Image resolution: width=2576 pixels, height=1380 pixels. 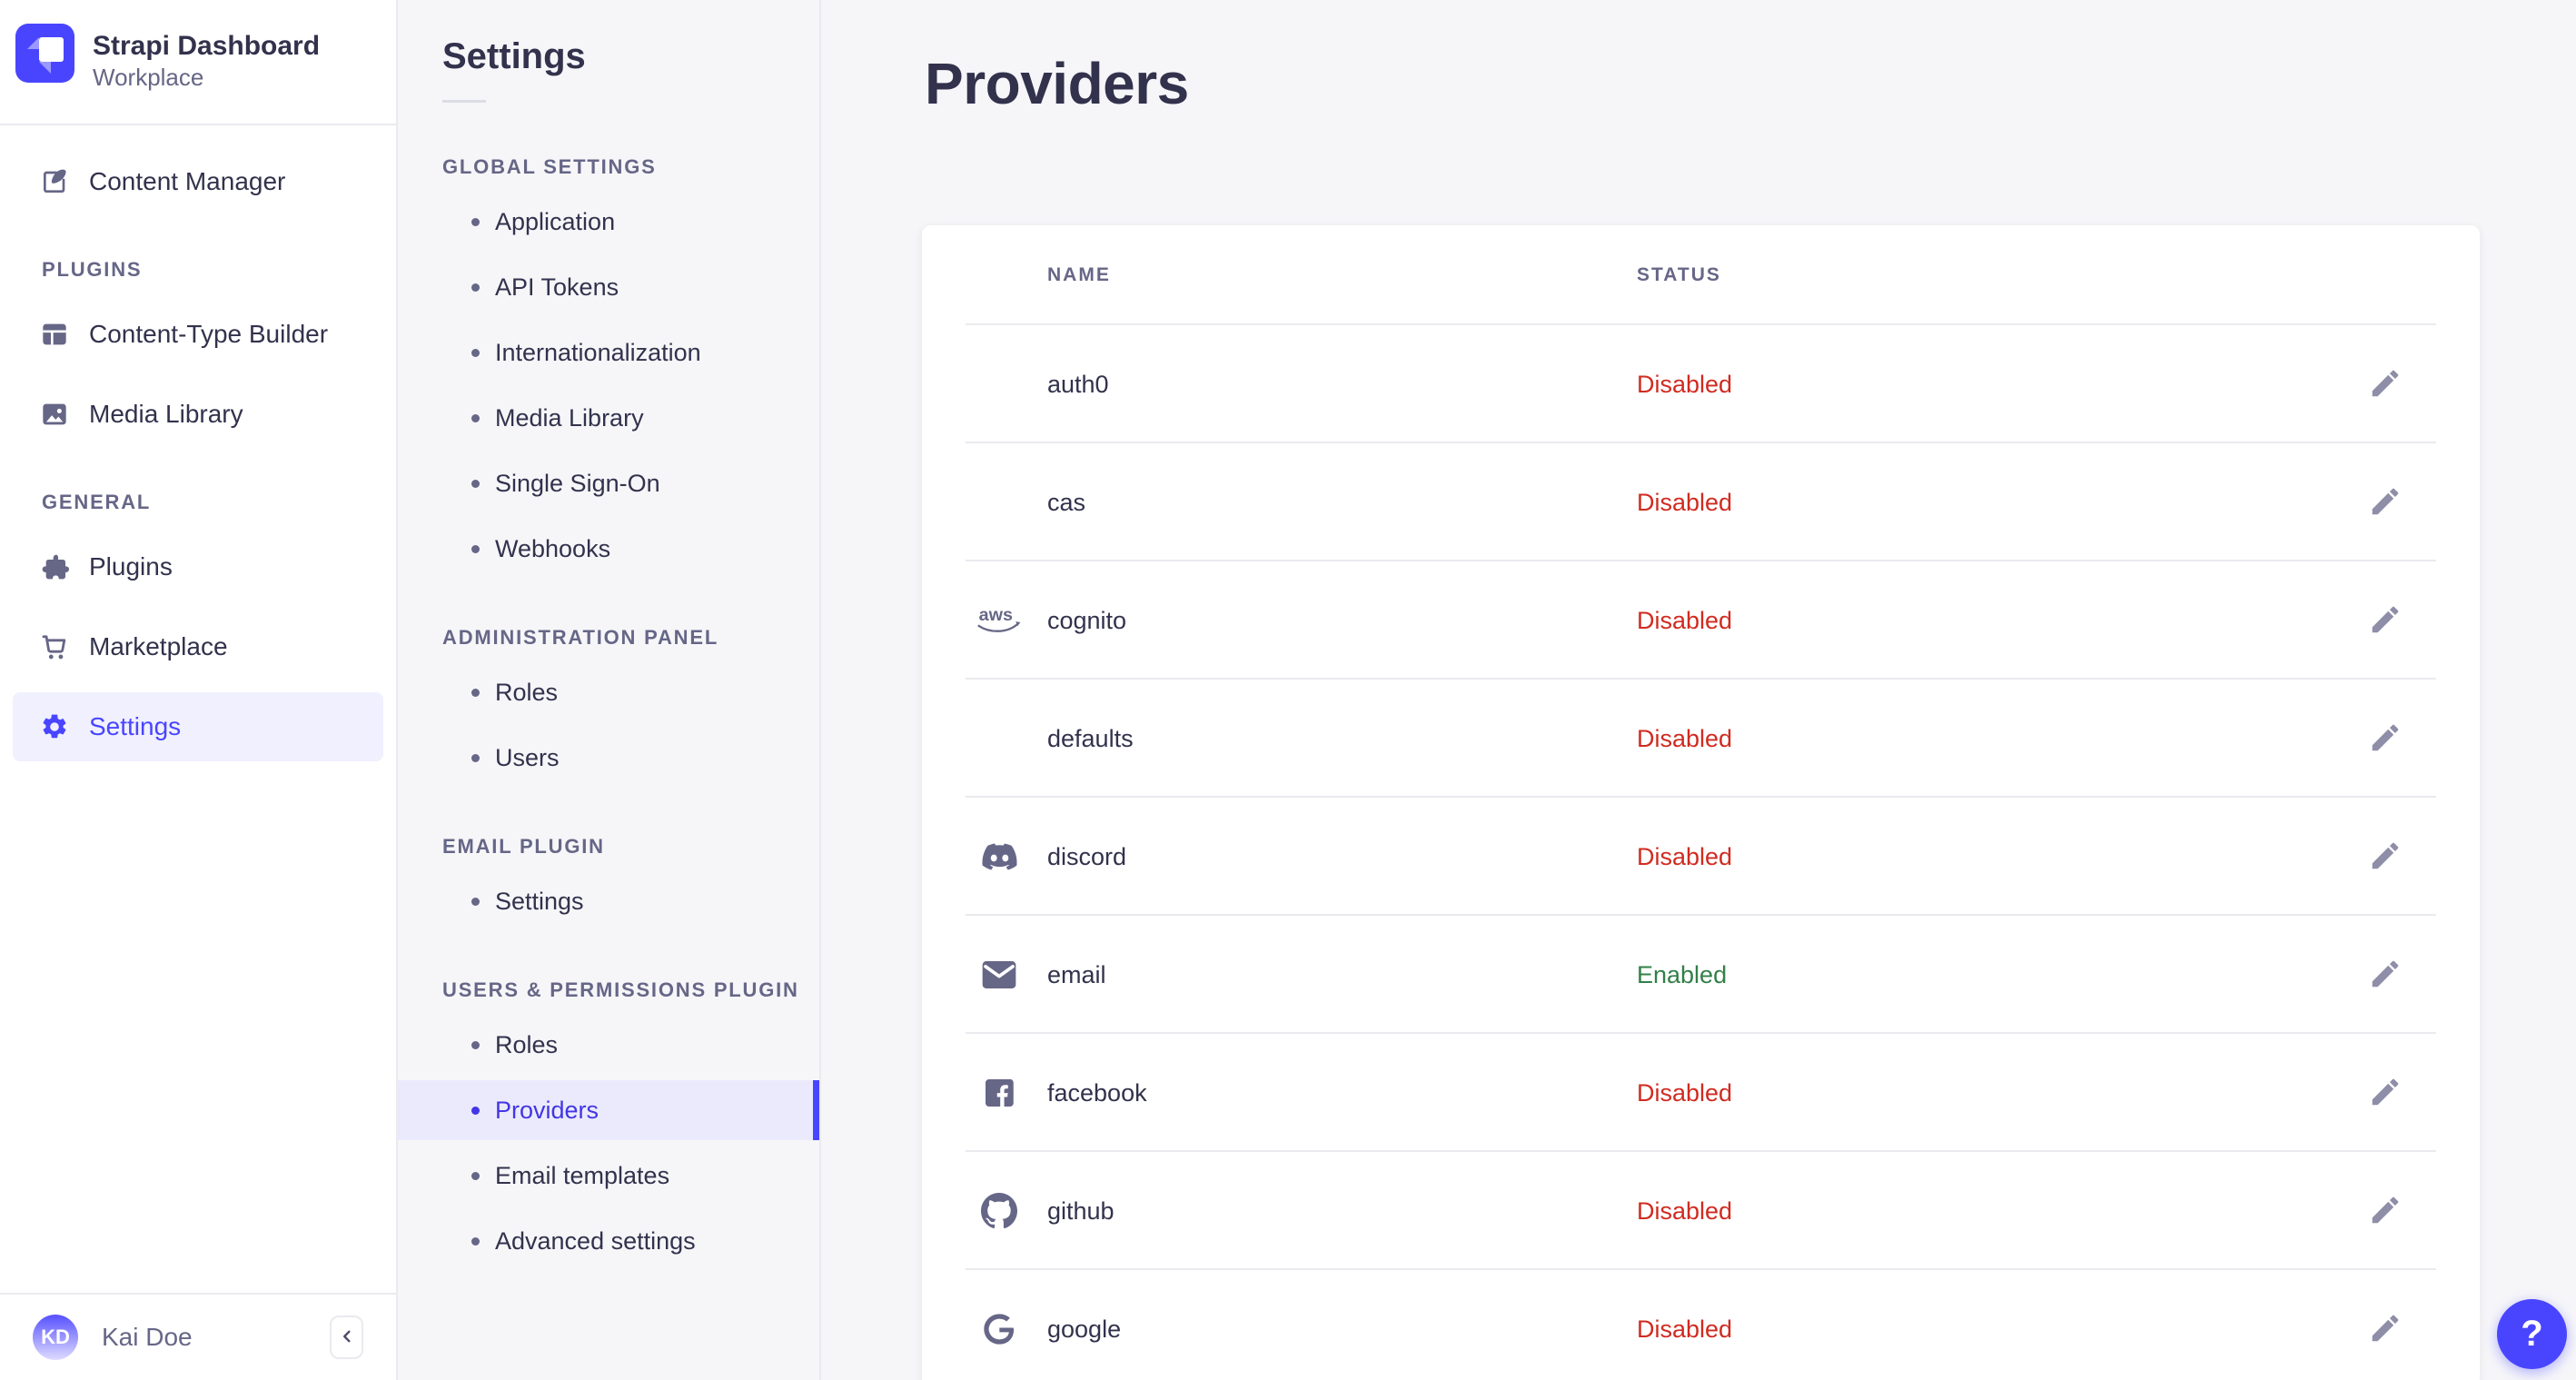 I want to click on settings-nav-item-label: Internationalization, so click(x=598, y=352).